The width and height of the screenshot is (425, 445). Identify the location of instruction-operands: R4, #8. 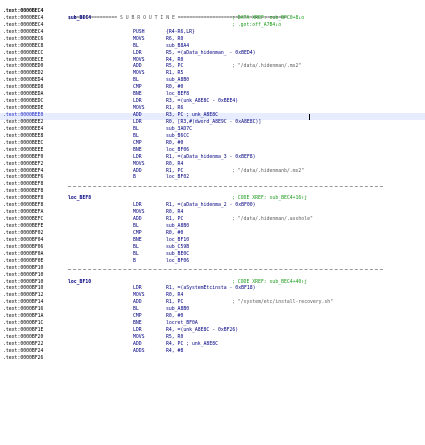
(174, 352).